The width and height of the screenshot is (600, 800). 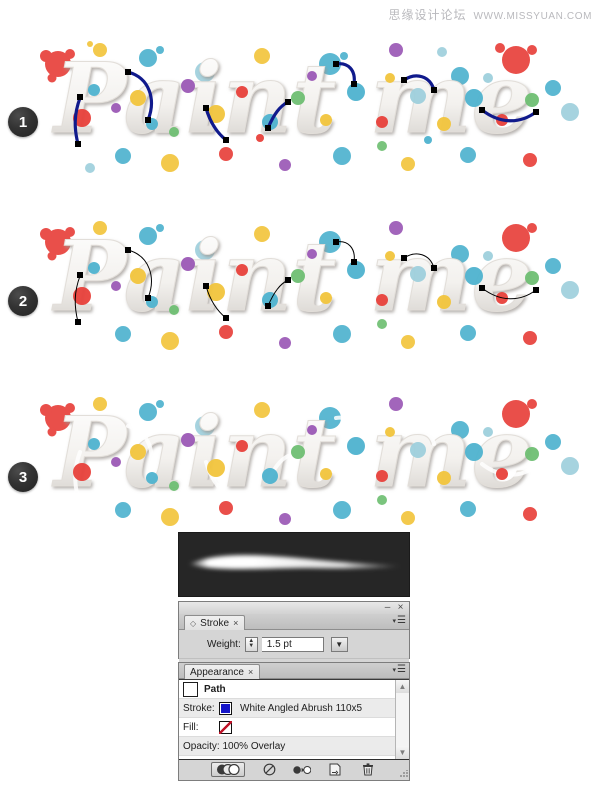 I want to click on weight-input: 1.5 pt, so click(x=292, y=644).